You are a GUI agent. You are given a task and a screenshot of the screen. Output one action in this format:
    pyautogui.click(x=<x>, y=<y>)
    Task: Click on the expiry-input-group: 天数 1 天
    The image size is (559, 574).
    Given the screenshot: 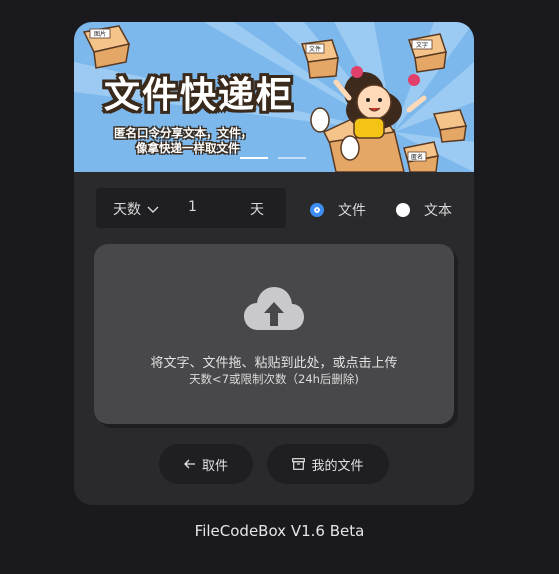 What is the action you would take?
    pyautogui.click(x=191, y=208)
    